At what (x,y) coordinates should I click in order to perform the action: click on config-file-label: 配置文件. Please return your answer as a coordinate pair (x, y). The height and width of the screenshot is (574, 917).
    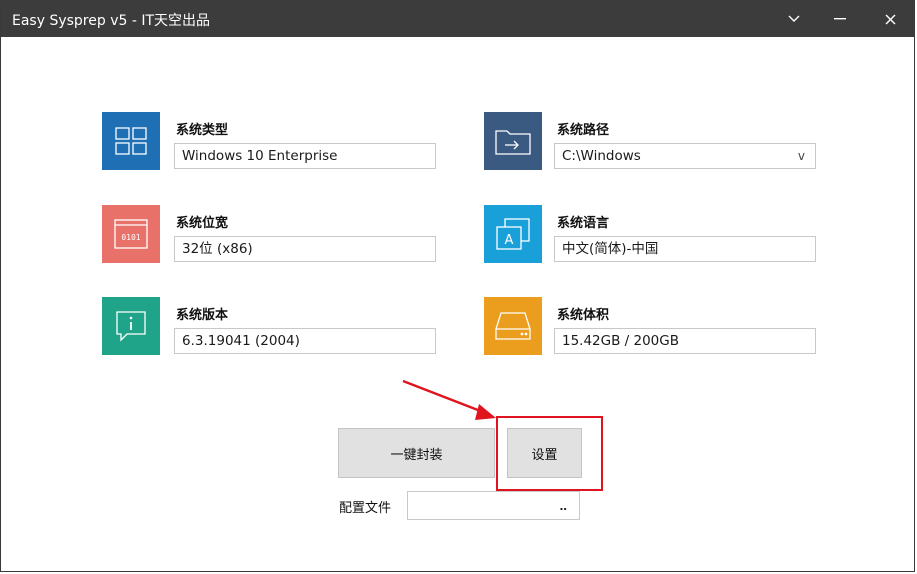
    Looking at the image, I should click on (365, 508).